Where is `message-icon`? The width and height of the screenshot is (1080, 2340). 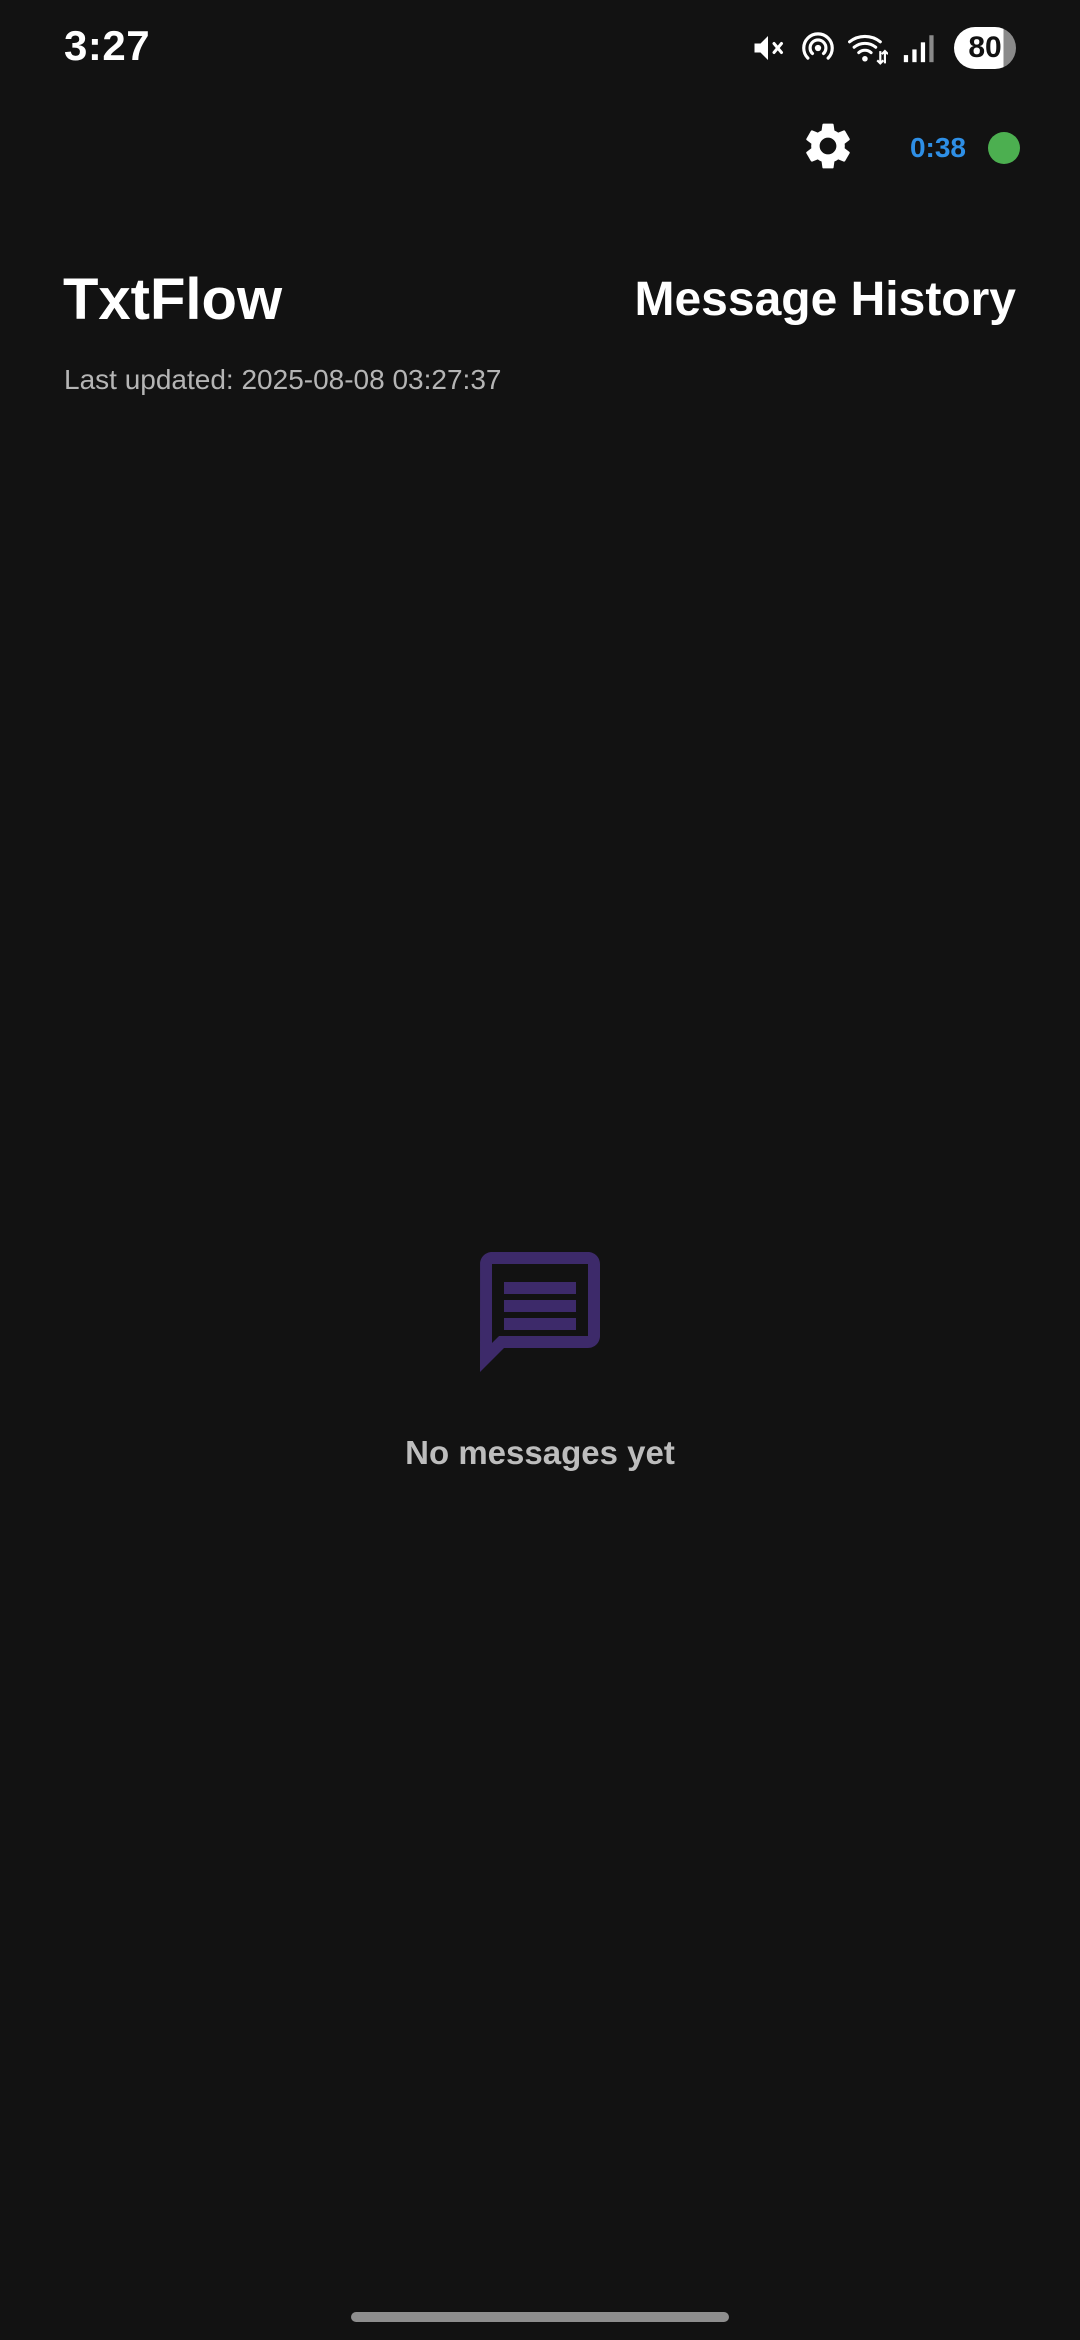 message-icon is located at coordinates (540, 1312).